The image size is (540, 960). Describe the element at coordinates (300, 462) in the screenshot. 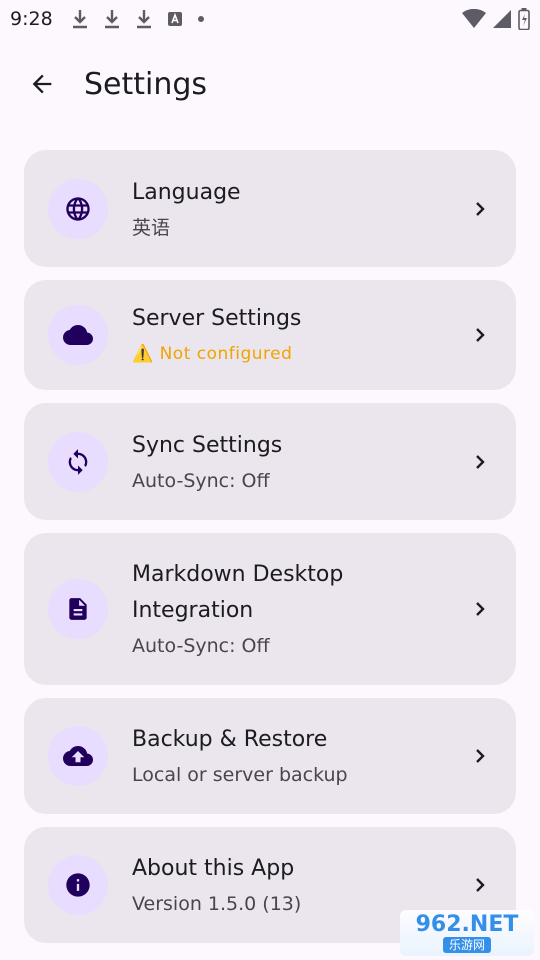

I see `card-text: Sync Settings Auto-Sync: Off` at that location.